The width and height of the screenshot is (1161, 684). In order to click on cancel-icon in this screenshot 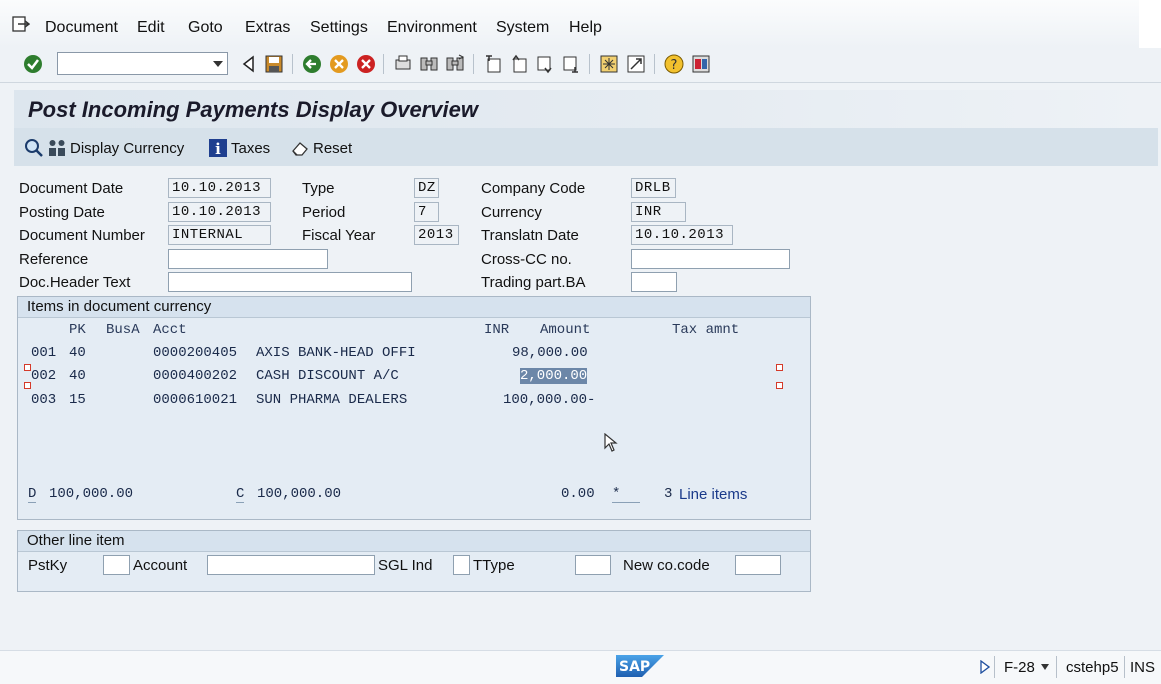, I will do `click(366, 64)`.